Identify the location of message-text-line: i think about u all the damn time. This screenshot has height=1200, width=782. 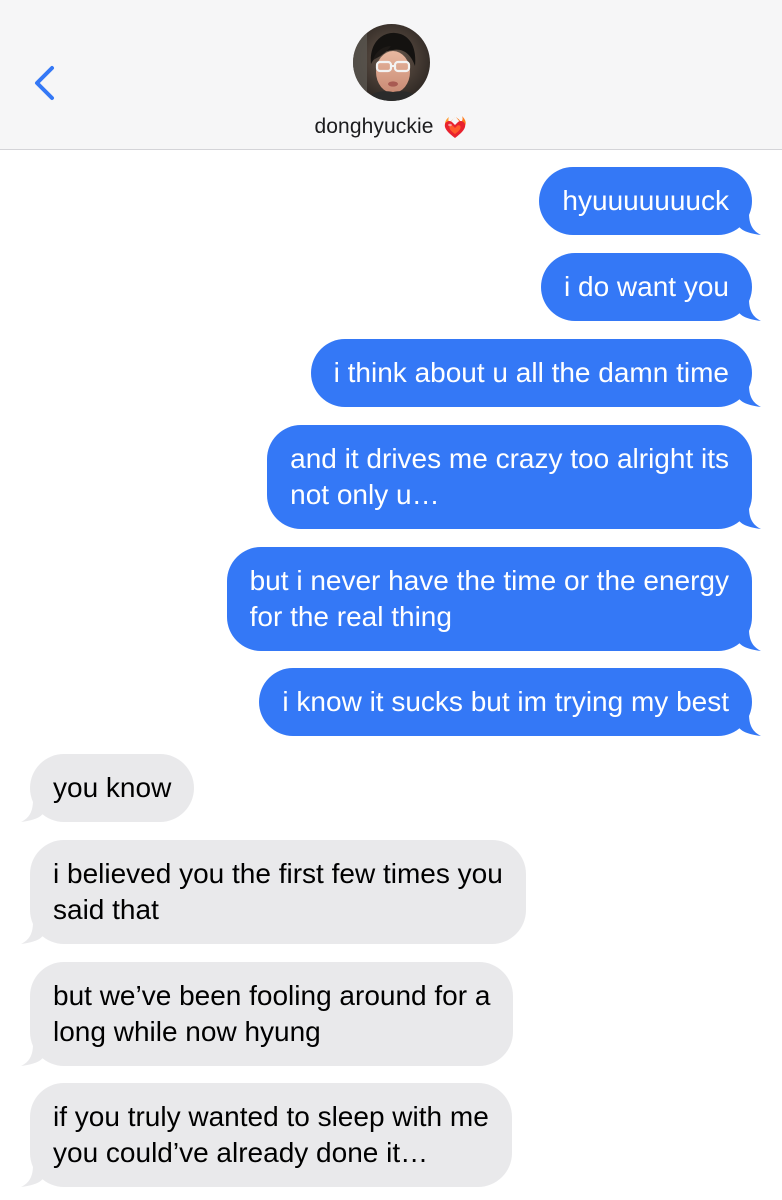
(531, 372).